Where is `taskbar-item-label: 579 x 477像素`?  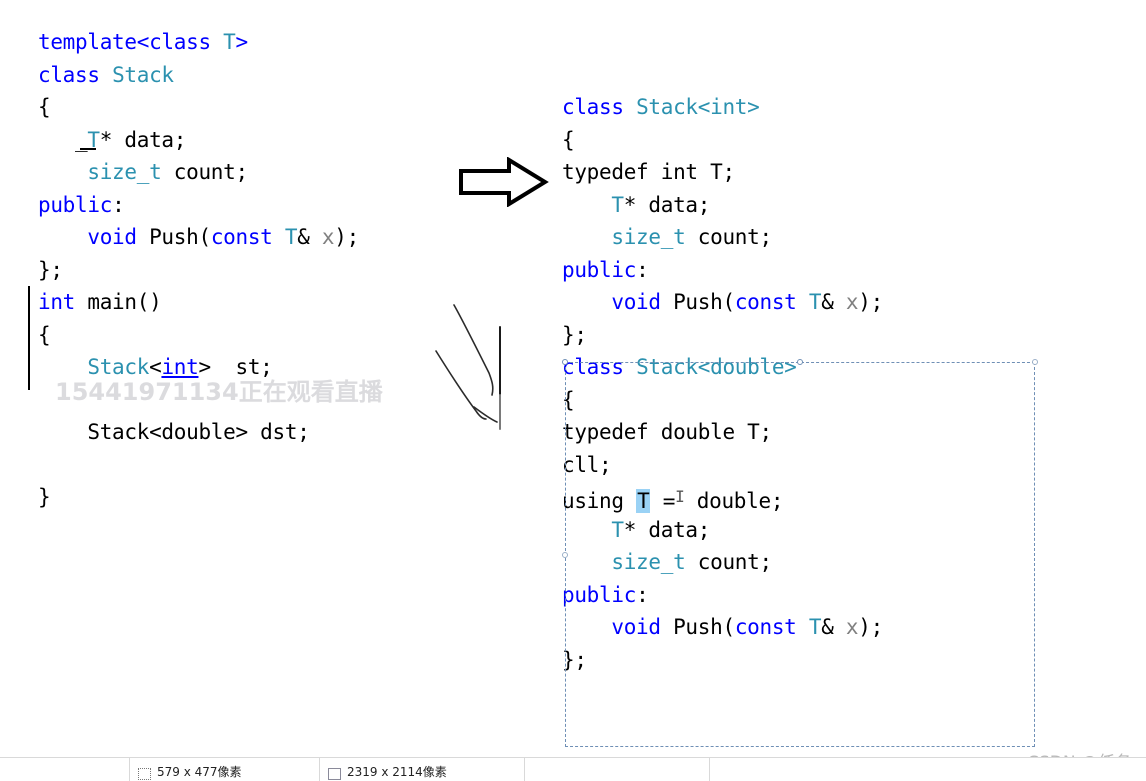 taskbar-item-label: 579 x 477像素 is located at coordinates (199, 772).